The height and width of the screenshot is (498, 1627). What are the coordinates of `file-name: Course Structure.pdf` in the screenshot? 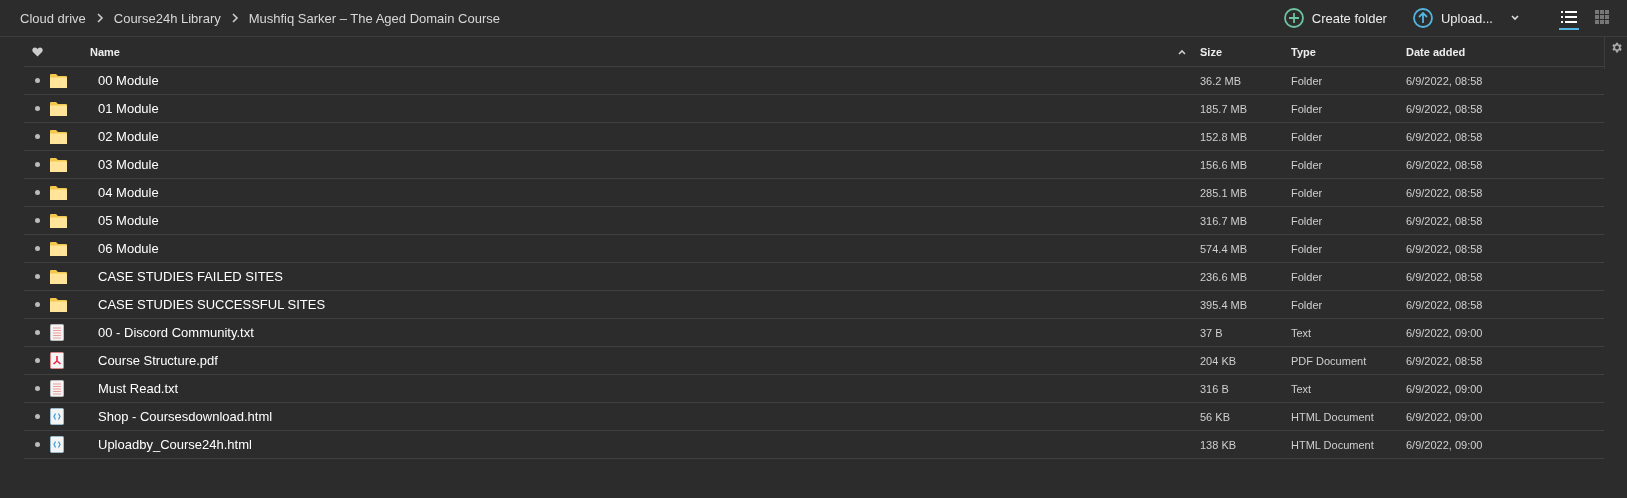 It's located at (645, 360).